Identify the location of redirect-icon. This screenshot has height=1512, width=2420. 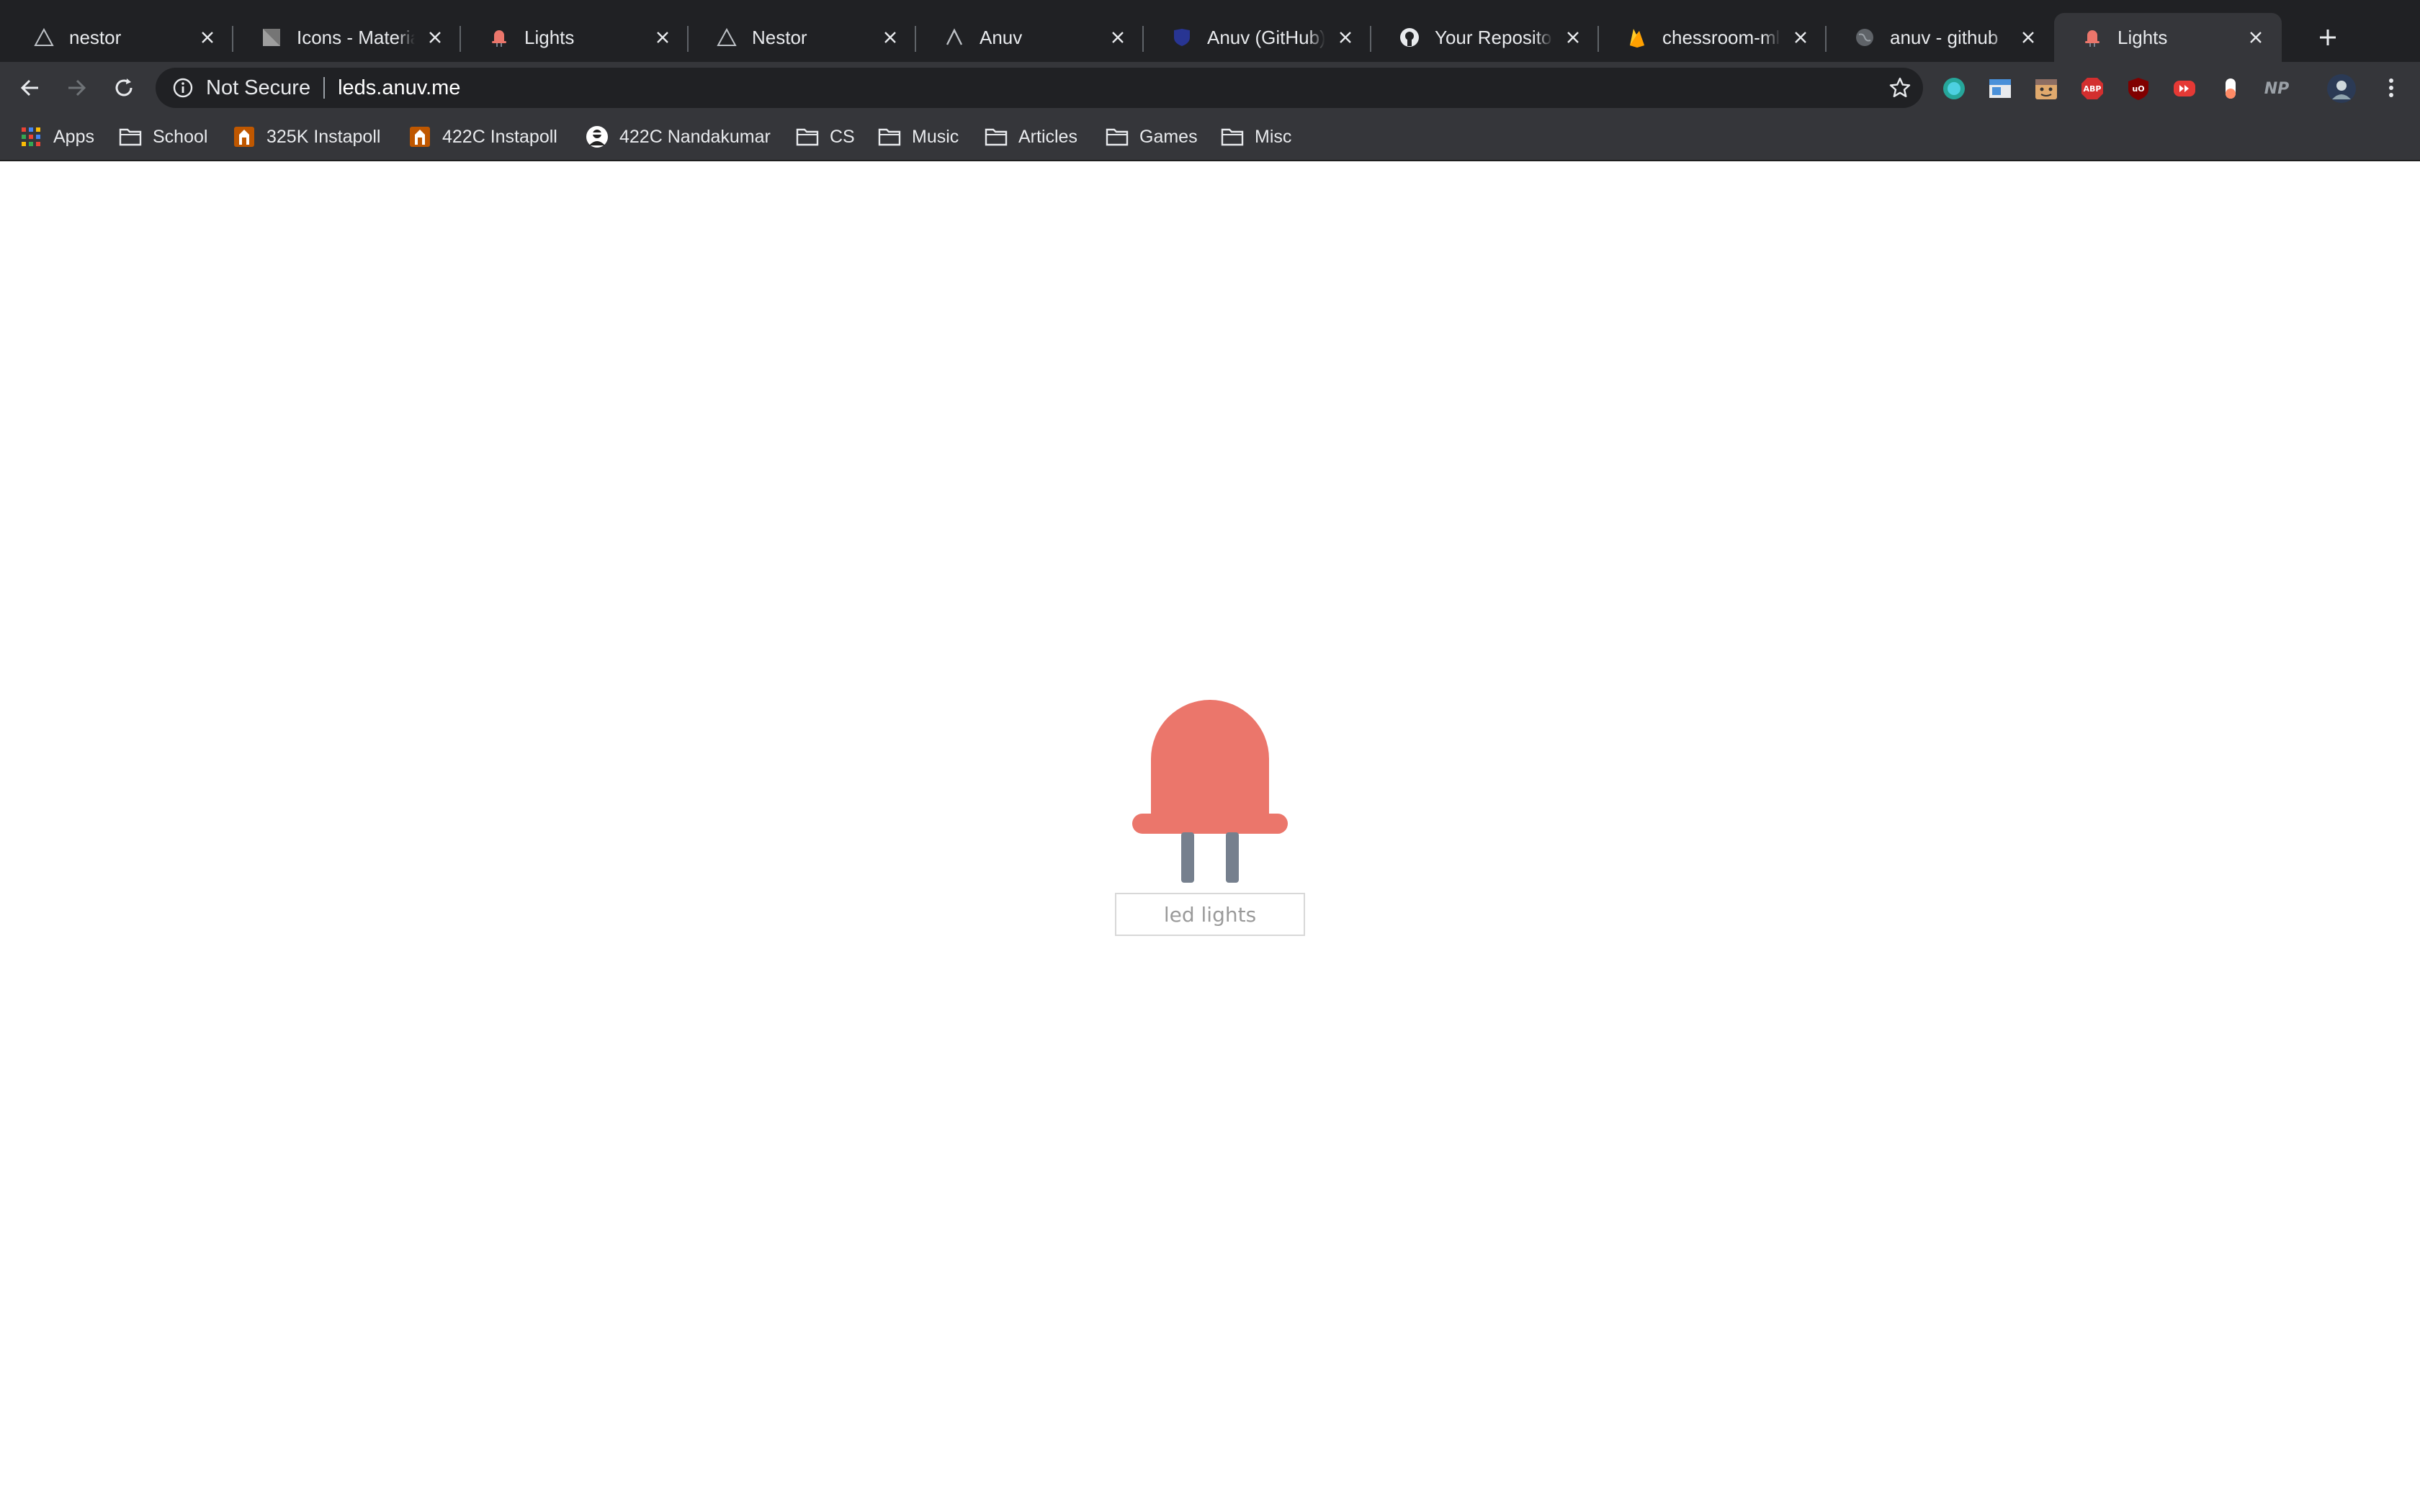
(2184, 88).